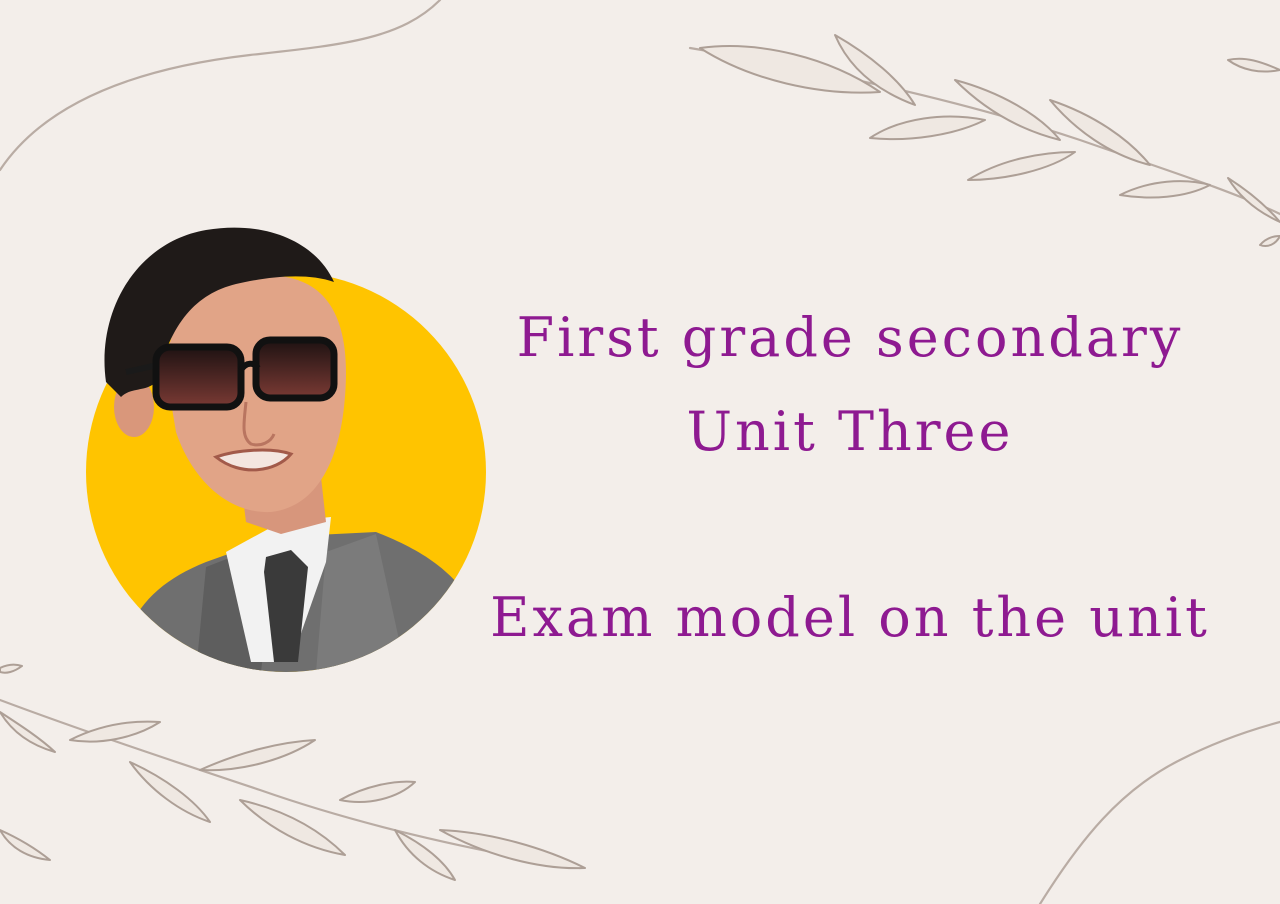  I want to click on title-line-unit: Unit Three, so click(850, 431).